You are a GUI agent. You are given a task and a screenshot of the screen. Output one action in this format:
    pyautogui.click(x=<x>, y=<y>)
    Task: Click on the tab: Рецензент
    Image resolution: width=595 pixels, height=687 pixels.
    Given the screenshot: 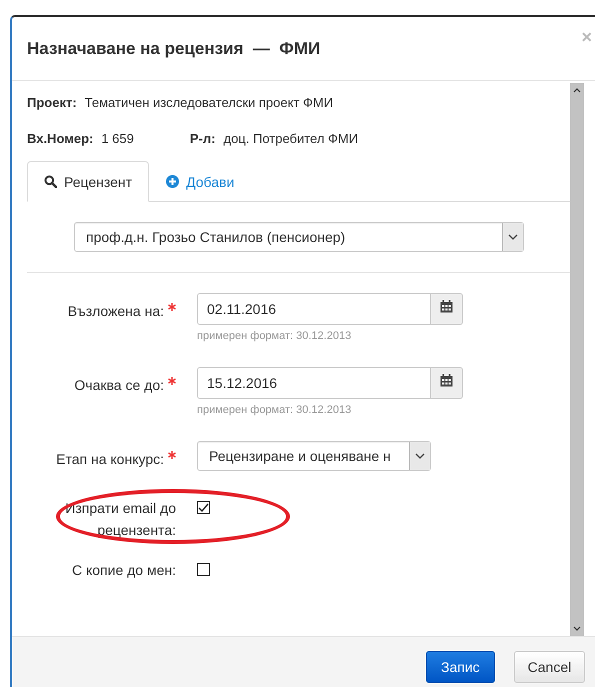 What is the action you would take?
    pyautogui.click(x=88, y=181)
    